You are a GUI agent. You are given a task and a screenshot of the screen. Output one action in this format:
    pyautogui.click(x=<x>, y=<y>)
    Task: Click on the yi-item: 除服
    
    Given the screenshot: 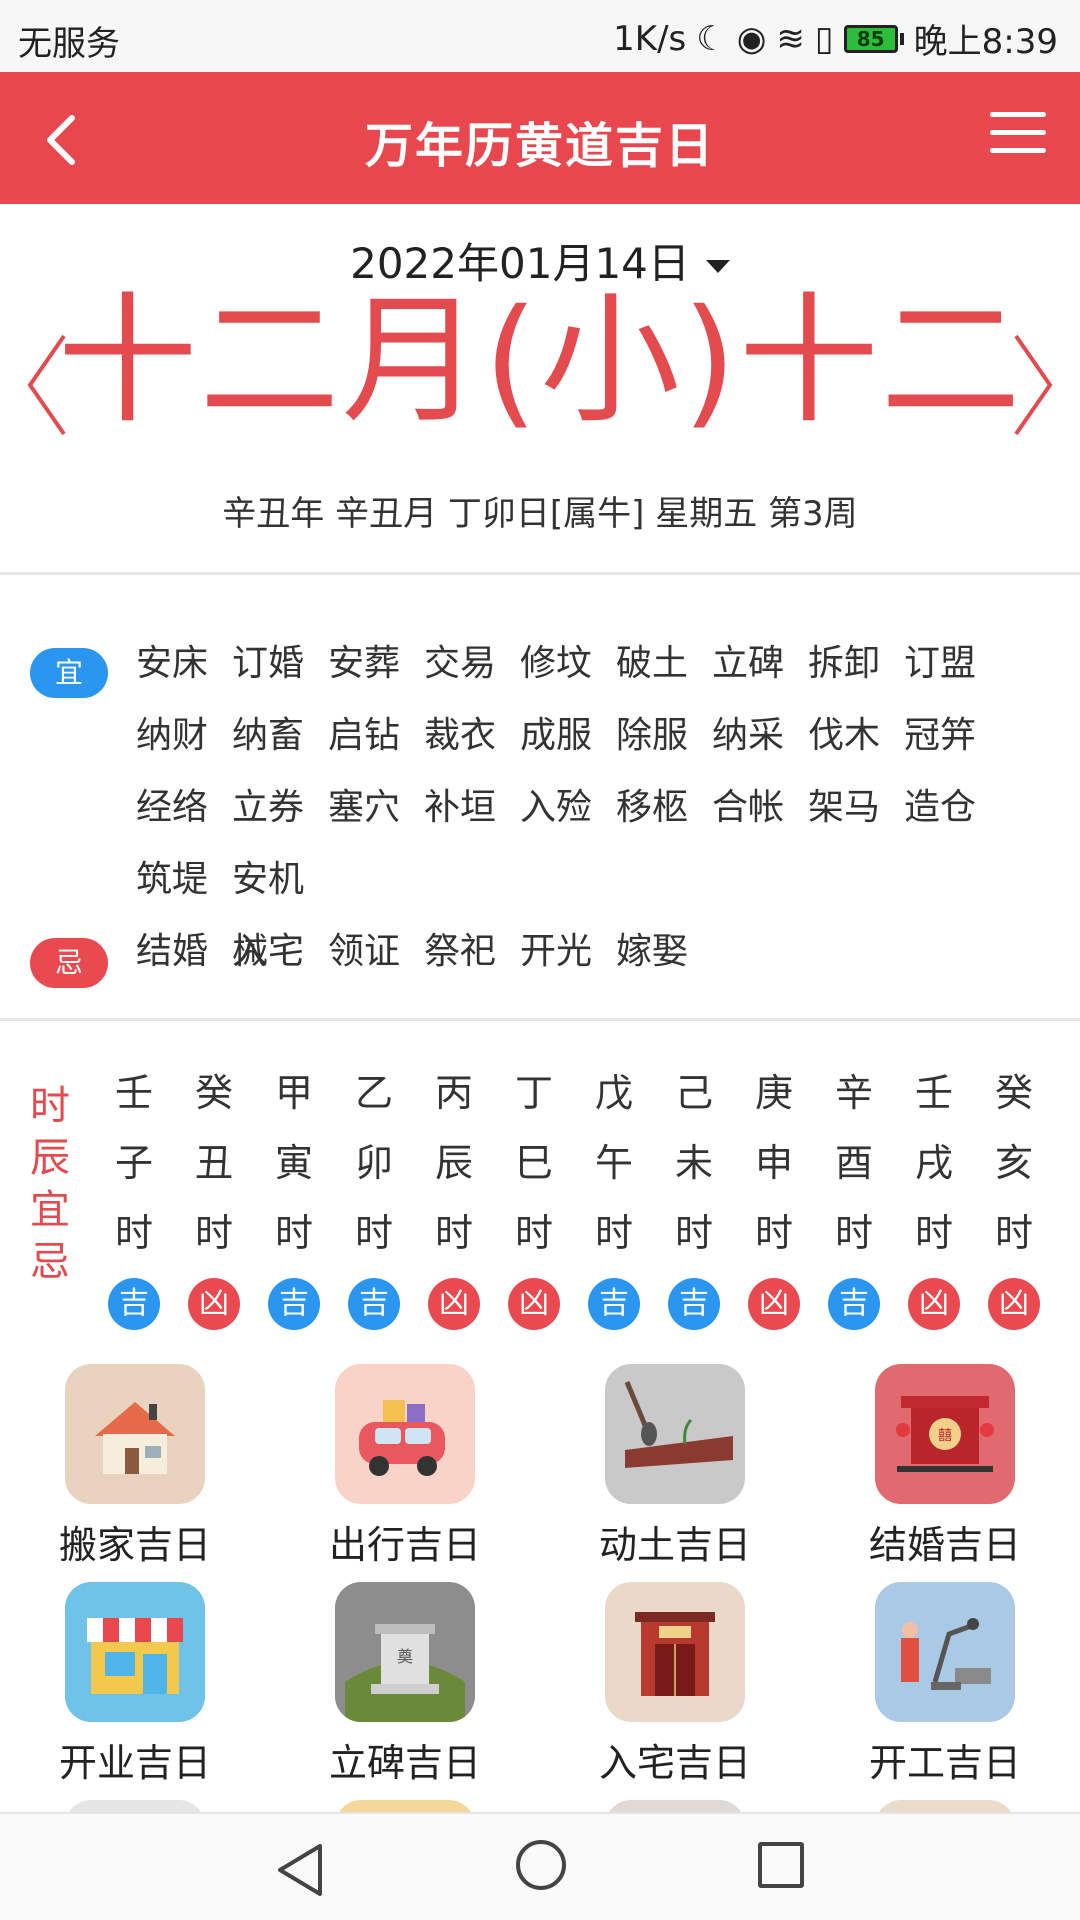 What is the action you would take?
    pyautogui.click(x=652, y=735)
    